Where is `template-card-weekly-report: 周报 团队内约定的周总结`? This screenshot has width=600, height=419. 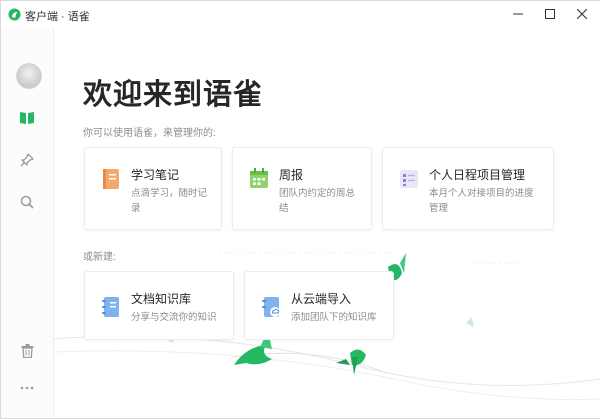 template-card-weekly-report: 周报 团队内约定的周总结 is located at coordinates (302, 188).